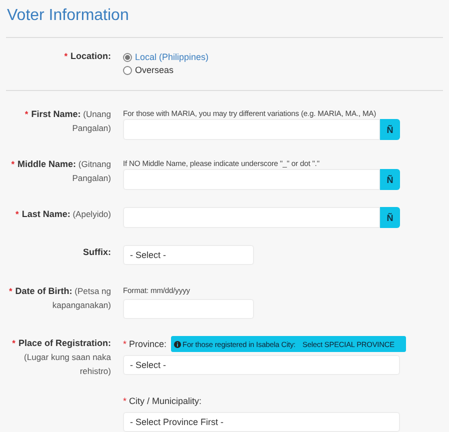  What do you see at coordinates (59, 298) in the screenshot?
I see `field-label: * Date of Birth: (Petsa ng kapanganakan)` at bounding box center [59, 298].